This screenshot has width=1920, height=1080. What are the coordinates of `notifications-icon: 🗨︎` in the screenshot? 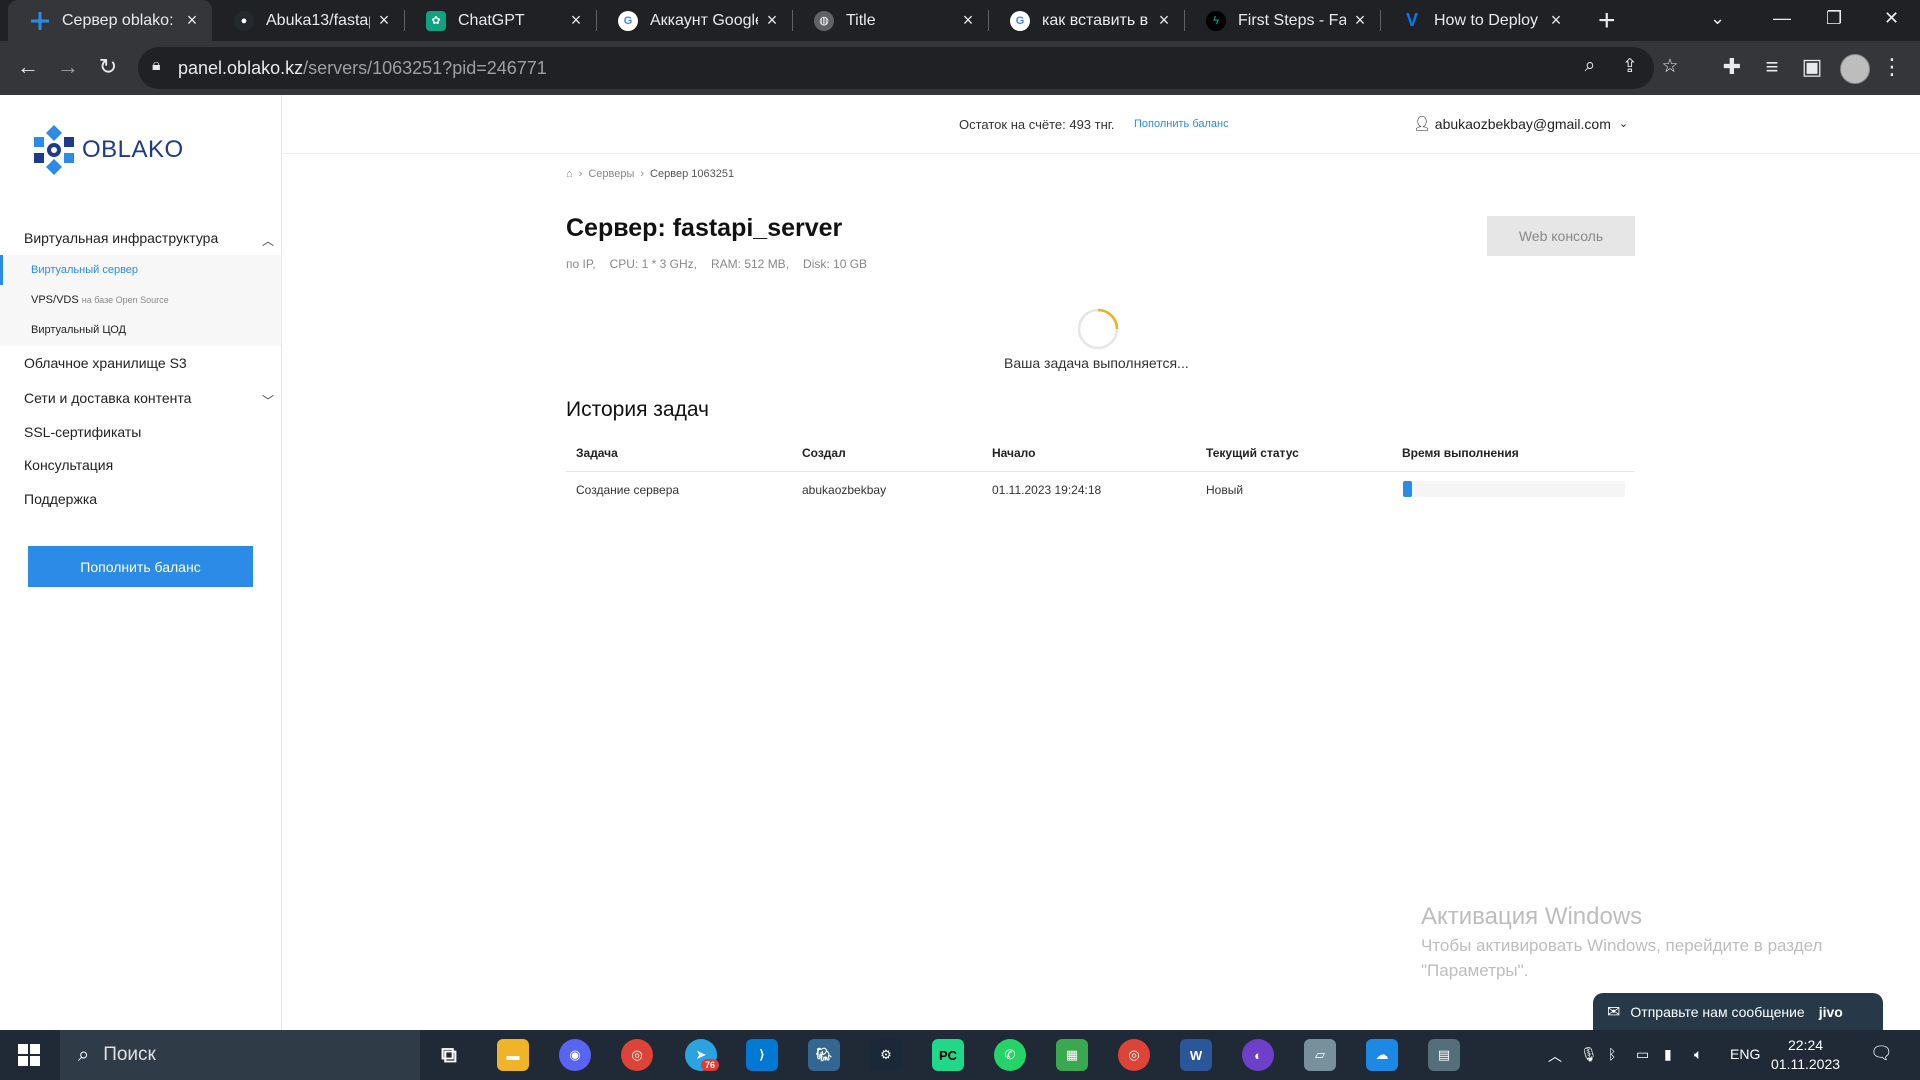 It's located at (1881, 1053).